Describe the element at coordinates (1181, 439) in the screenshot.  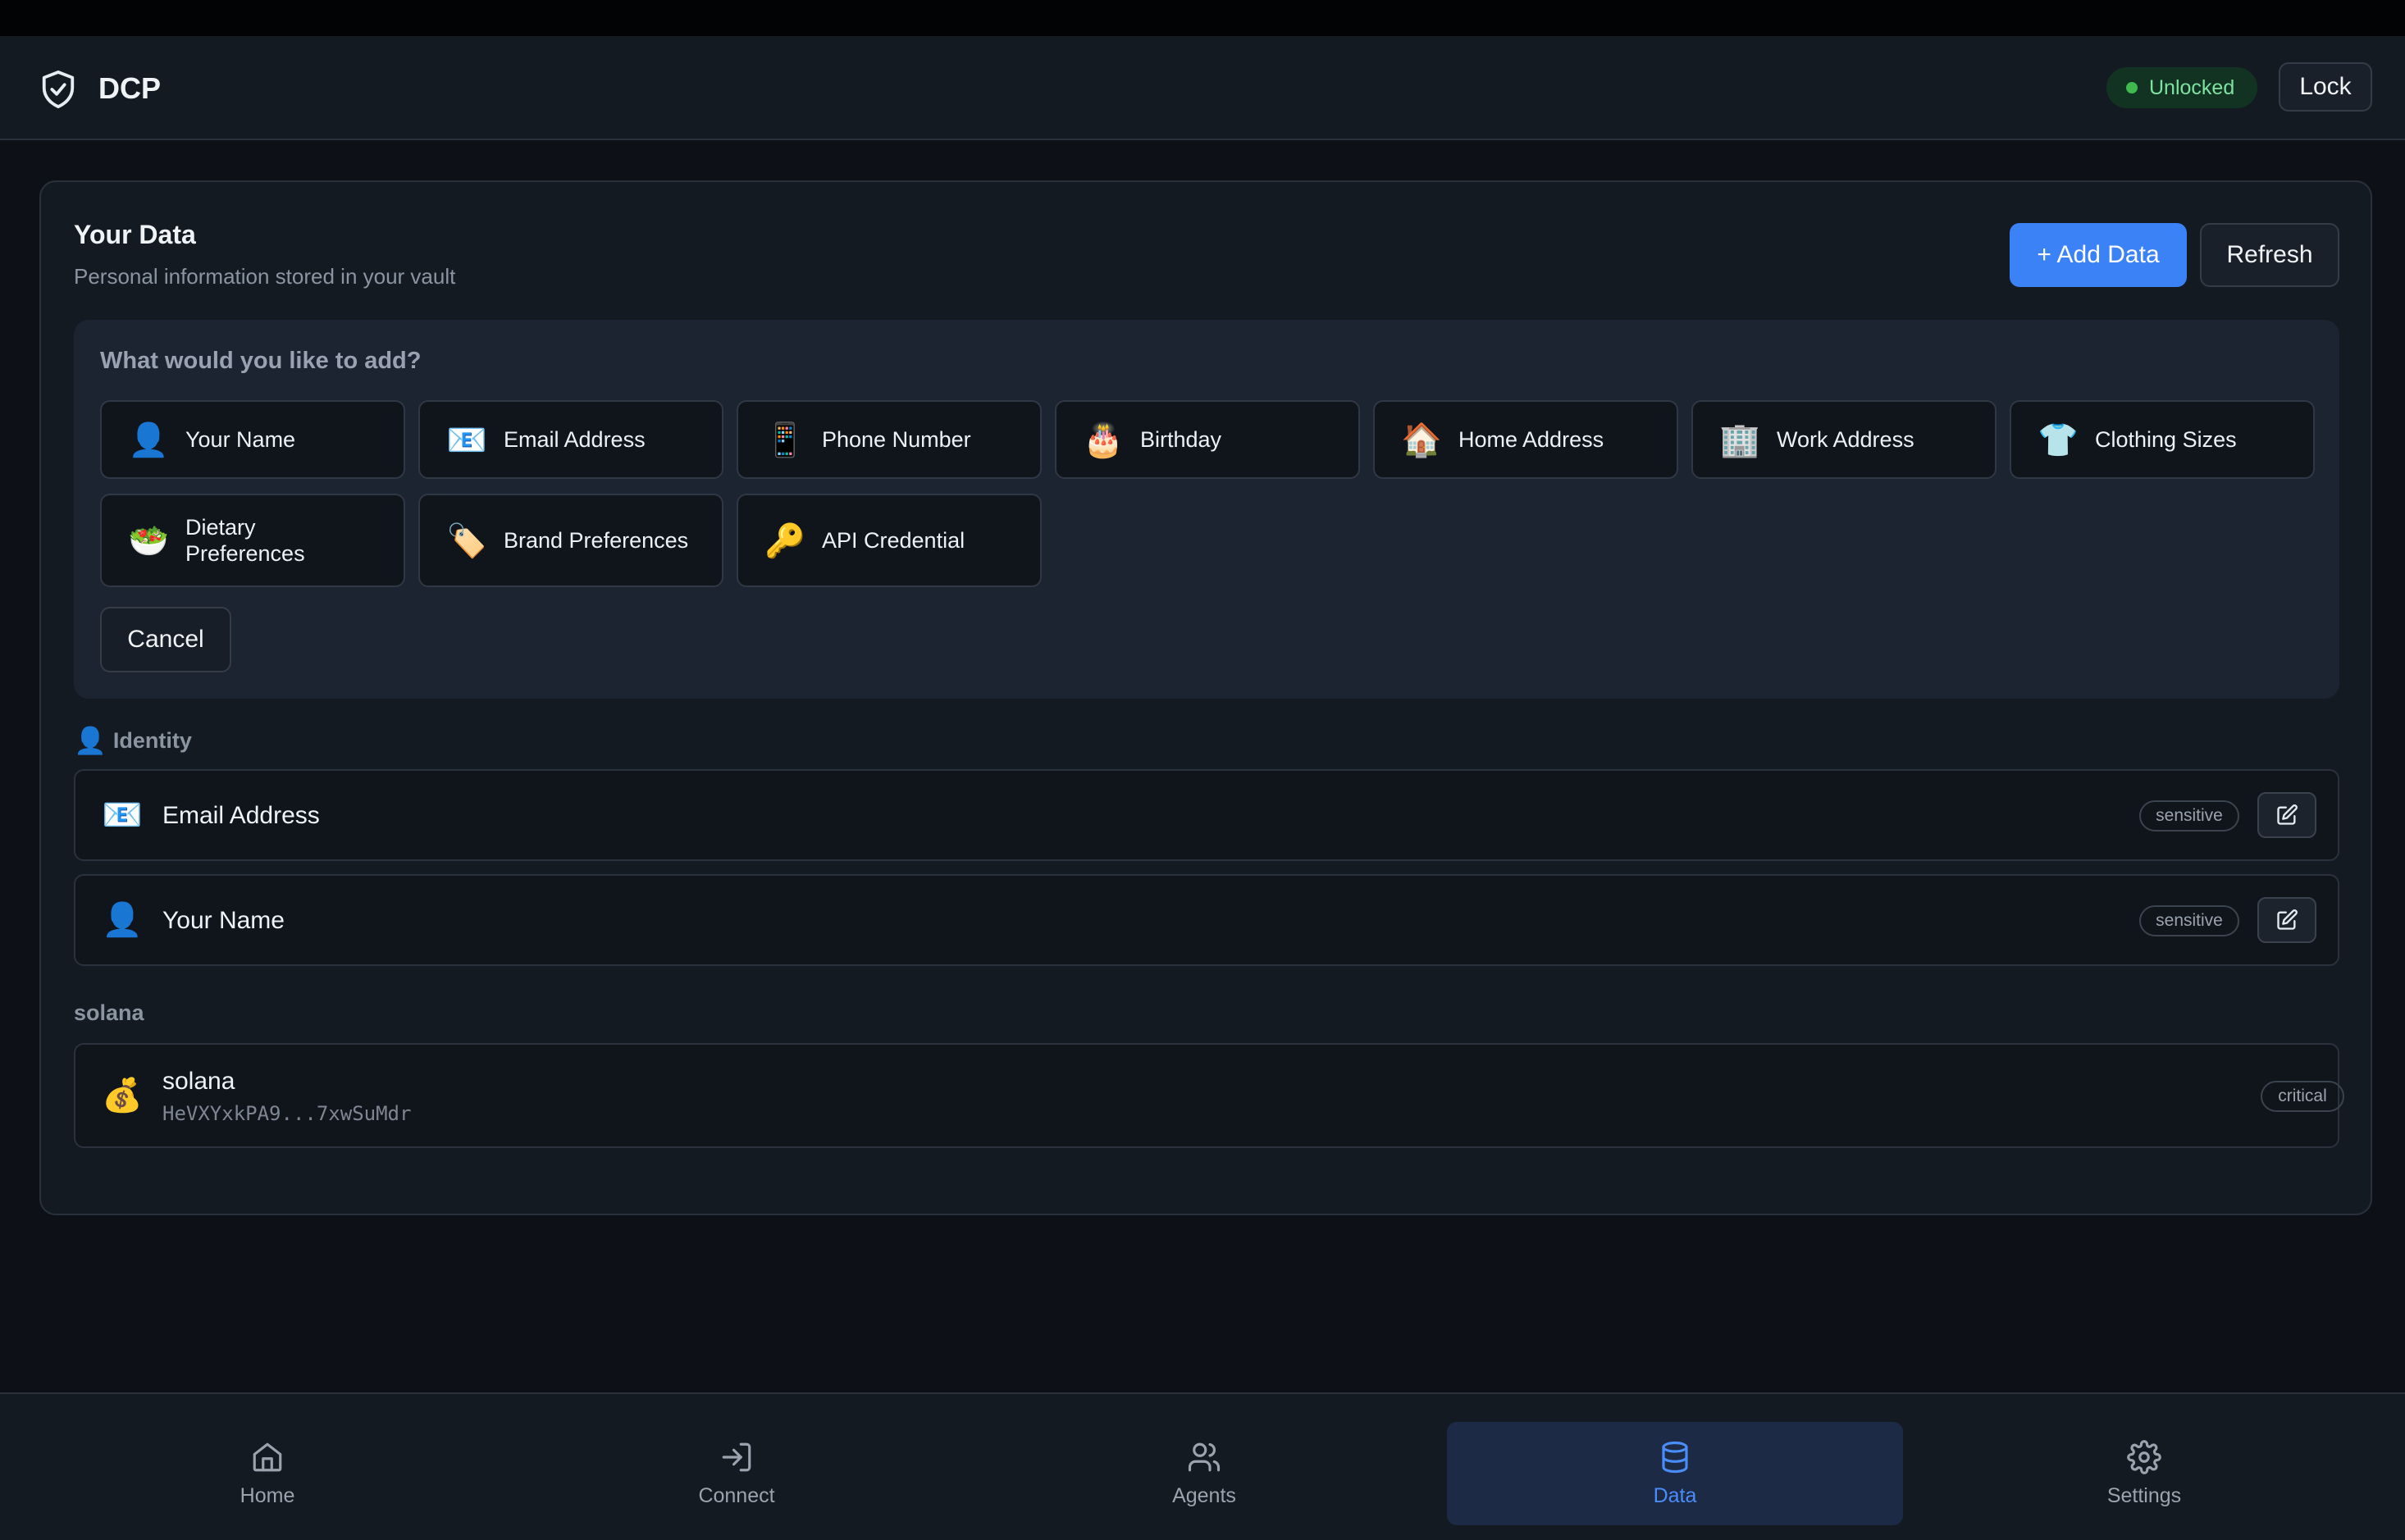
I see `option-label: Birthday` at that location.